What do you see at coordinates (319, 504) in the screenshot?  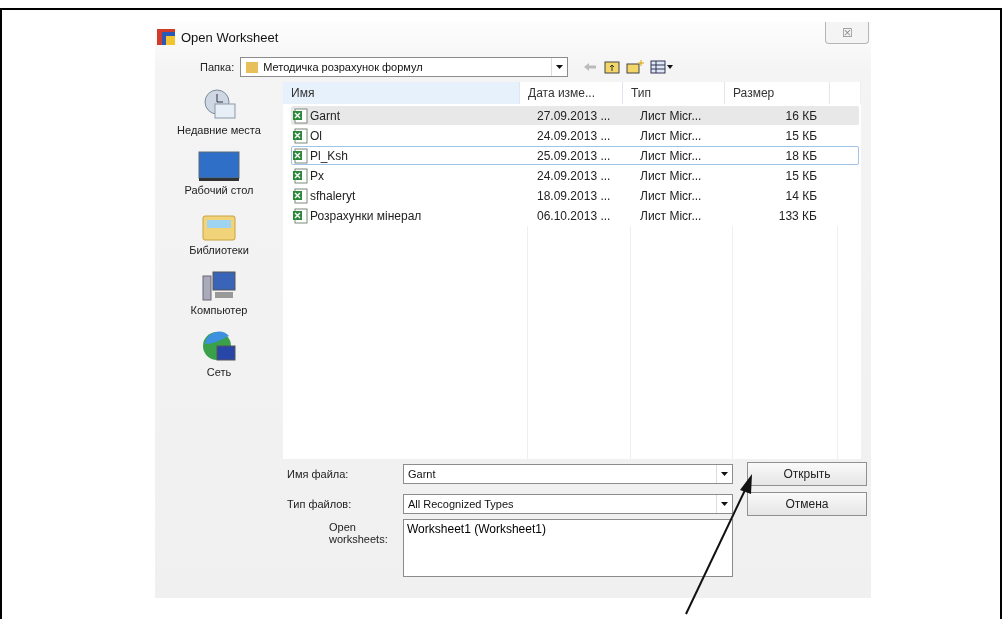 I see `file-type-label: Тип файлов:` at bounding box center [319, 504].